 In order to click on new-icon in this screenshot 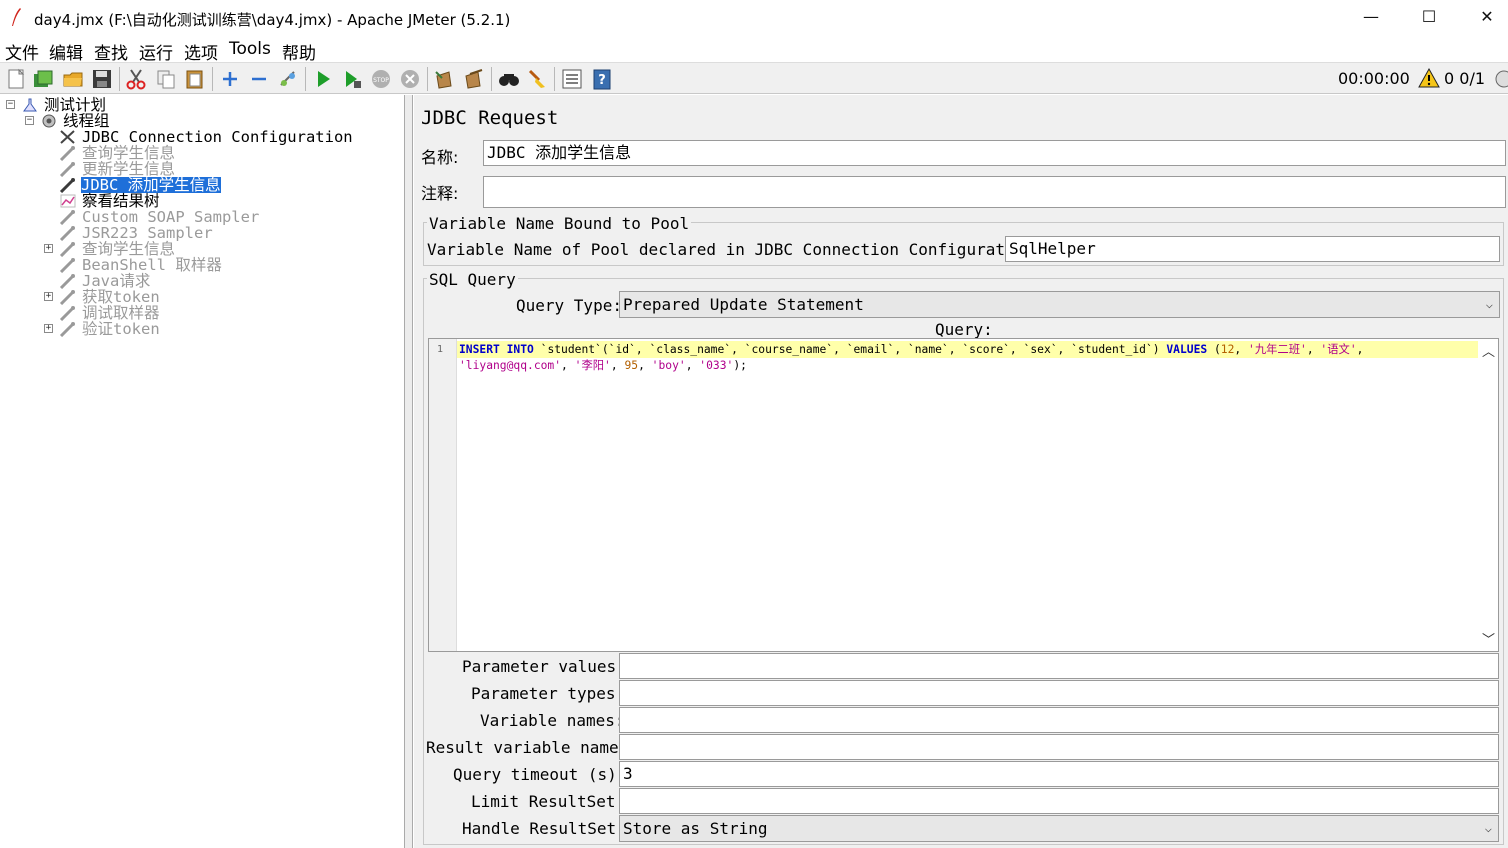, I will do `click(16, 79)`.